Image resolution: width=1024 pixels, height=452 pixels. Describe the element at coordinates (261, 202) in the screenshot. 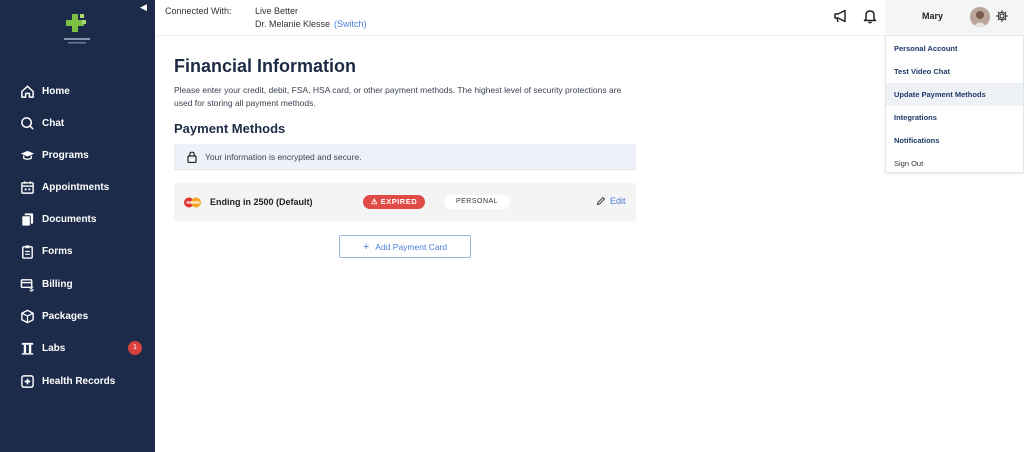

I see `card-label: Ending in 2500 (Default)` at that location.